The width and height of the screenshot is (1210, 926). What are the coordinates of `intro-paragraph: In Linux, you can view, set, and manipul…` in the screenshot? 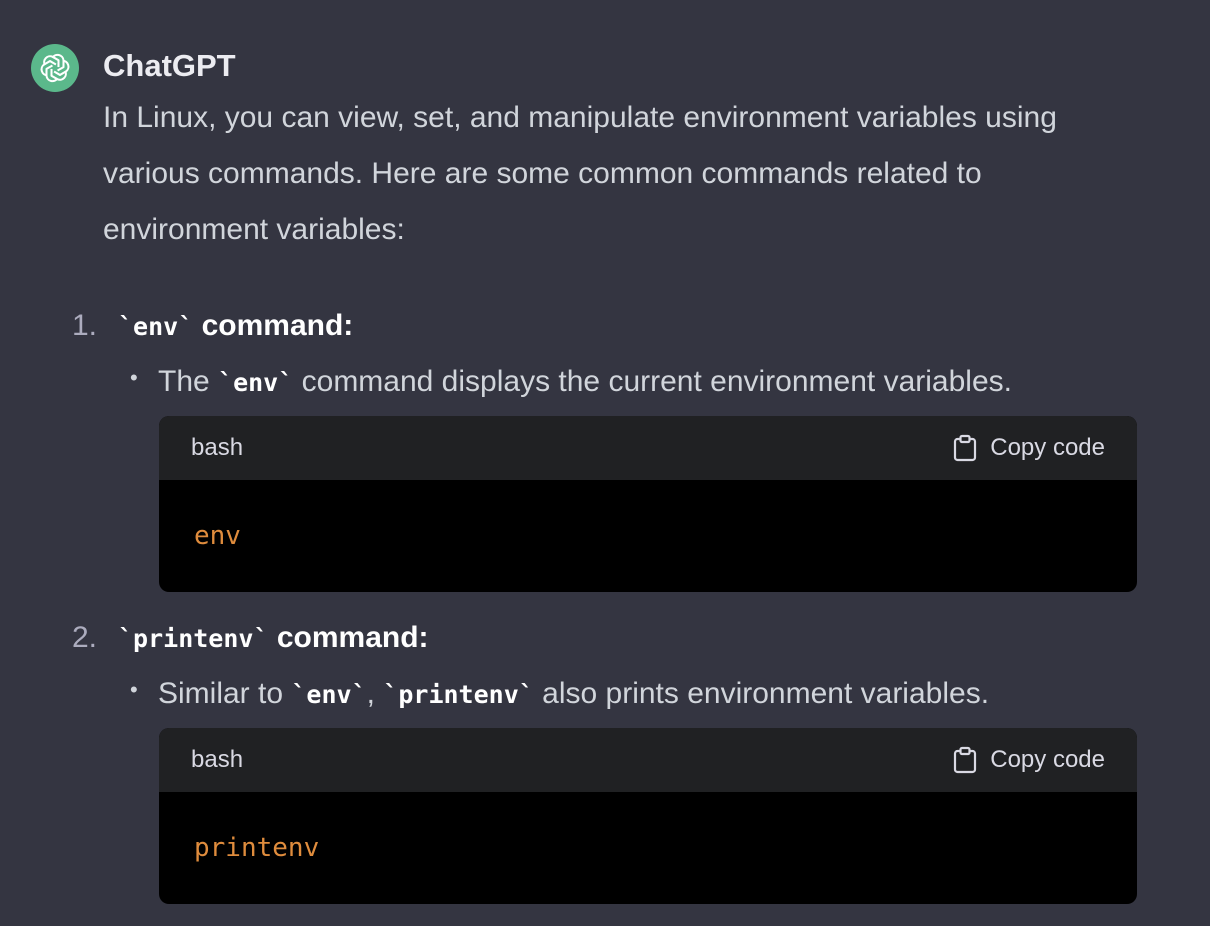 It's located at (580, 173).